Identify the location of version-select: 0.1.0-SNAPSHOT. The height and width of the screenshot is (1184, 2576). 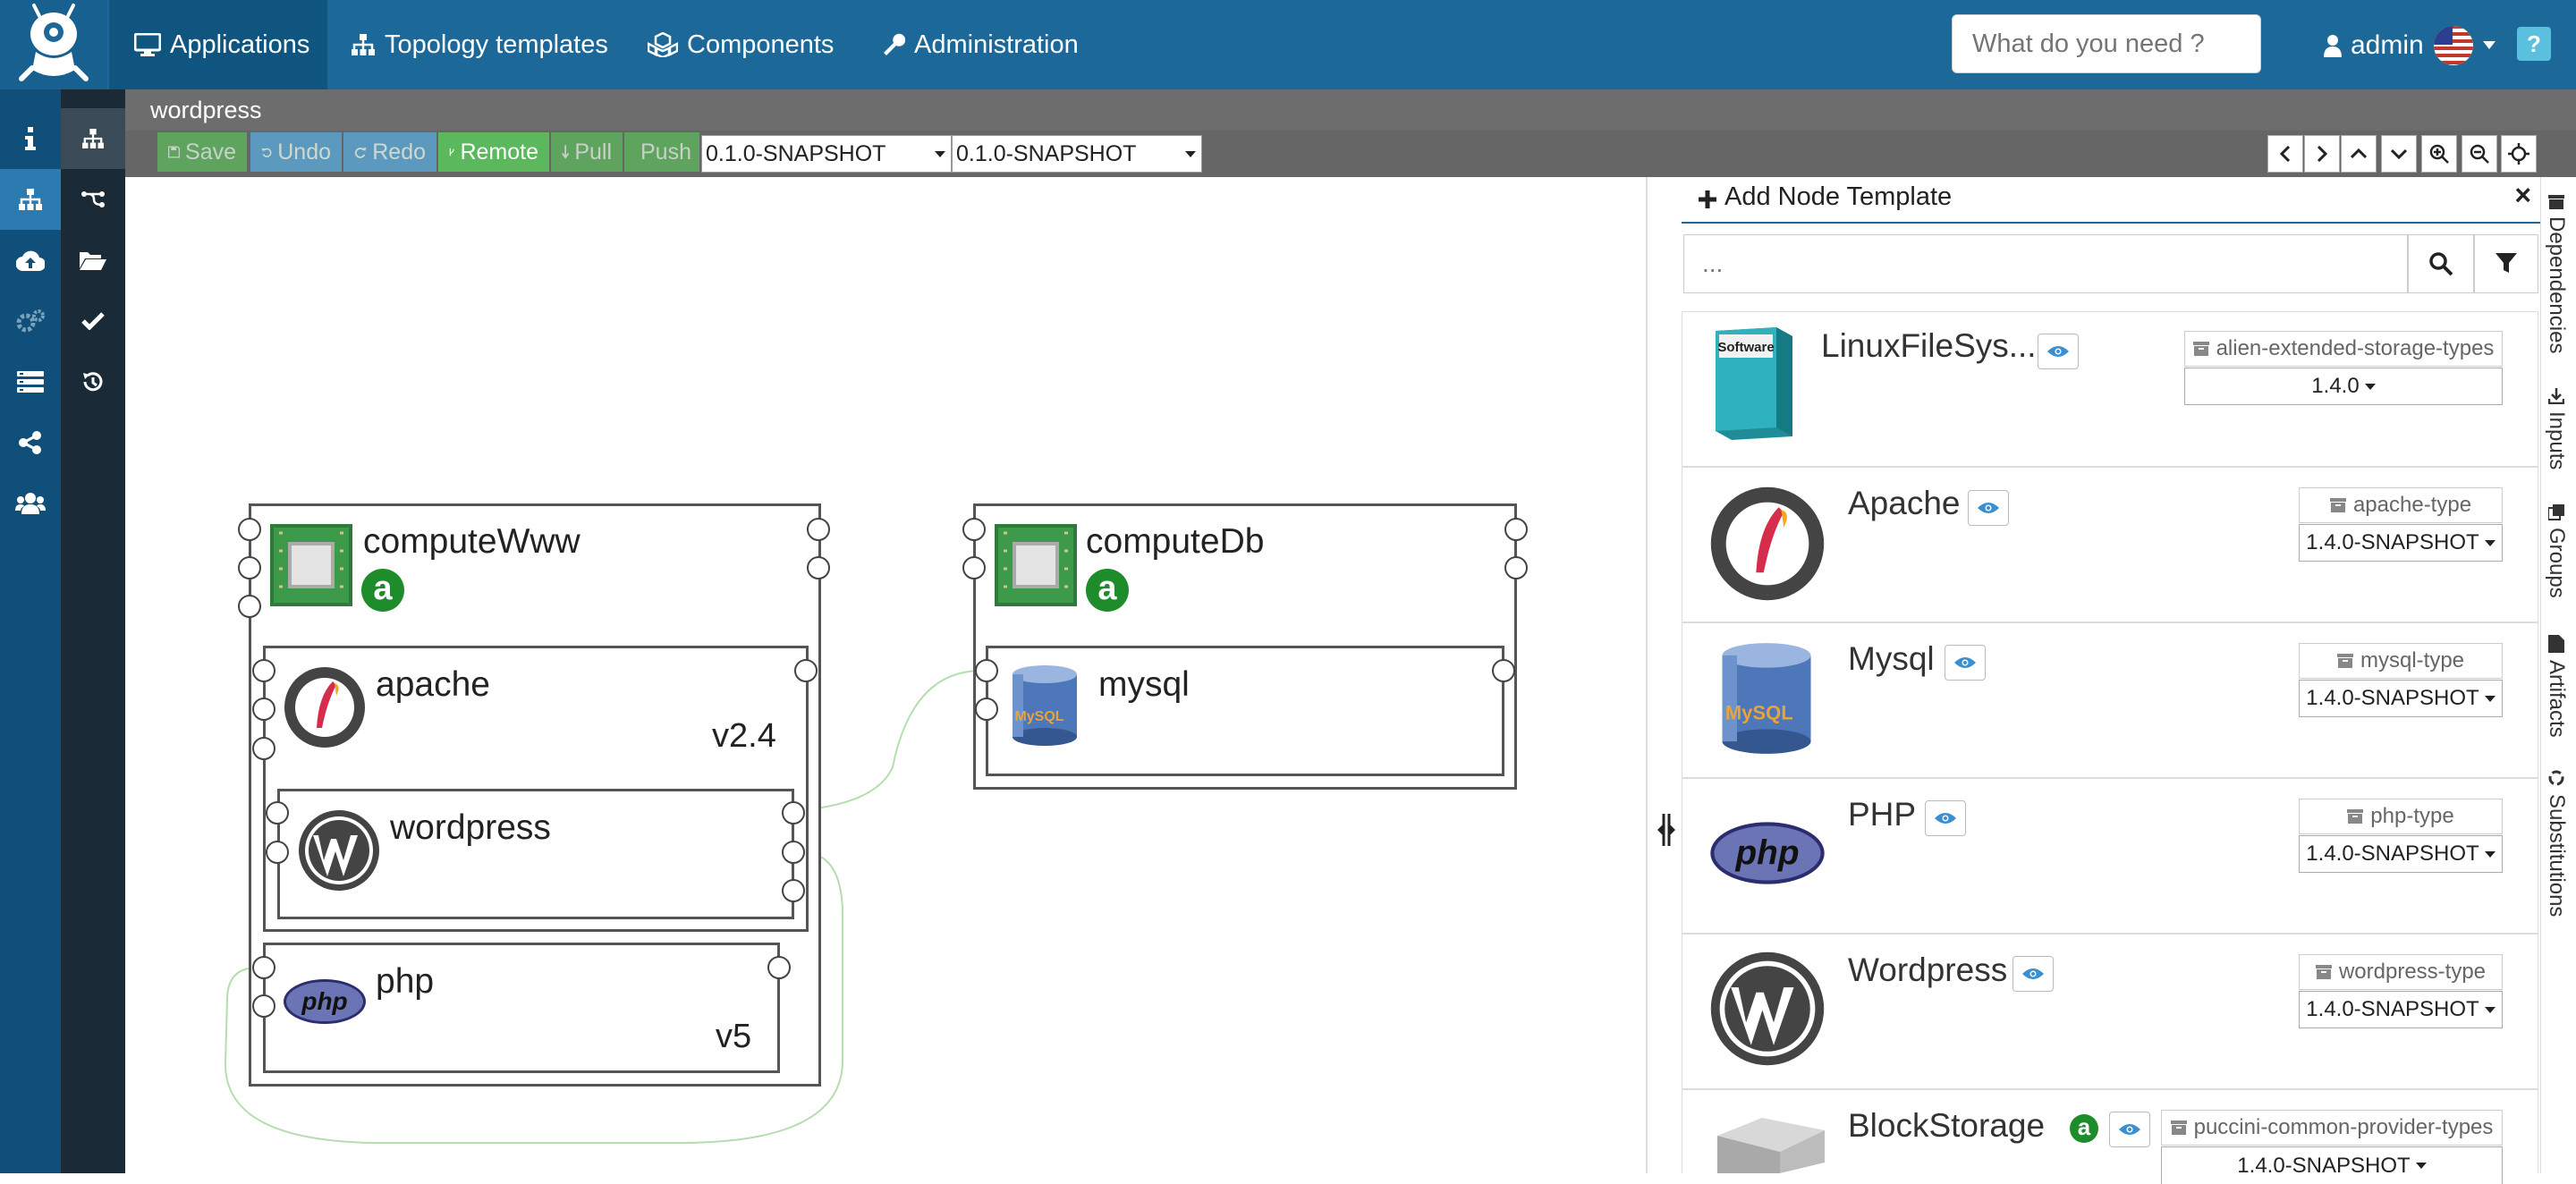
(826, 154).